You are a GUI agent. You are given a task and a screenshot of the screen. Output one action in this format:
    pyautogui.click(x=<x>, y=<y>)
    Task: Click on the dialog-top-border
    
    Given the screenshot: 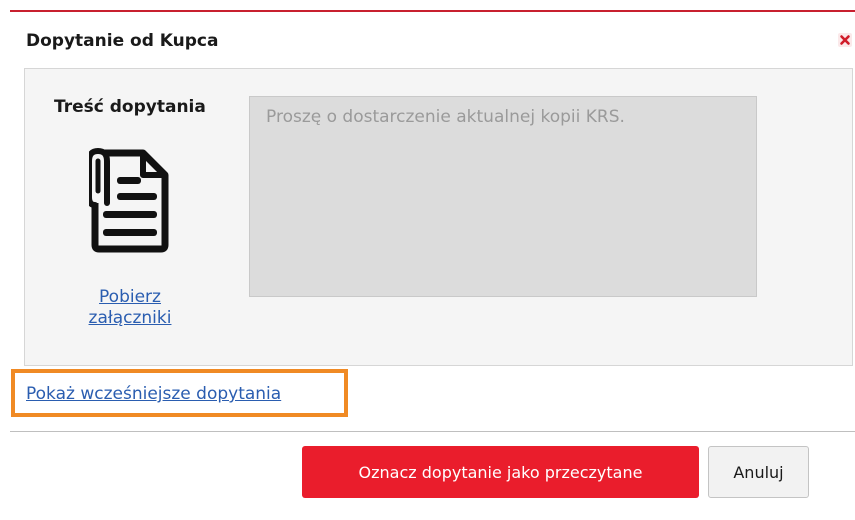 What is the action you would take?
    pyautogui.click(x=432, y=11)
    